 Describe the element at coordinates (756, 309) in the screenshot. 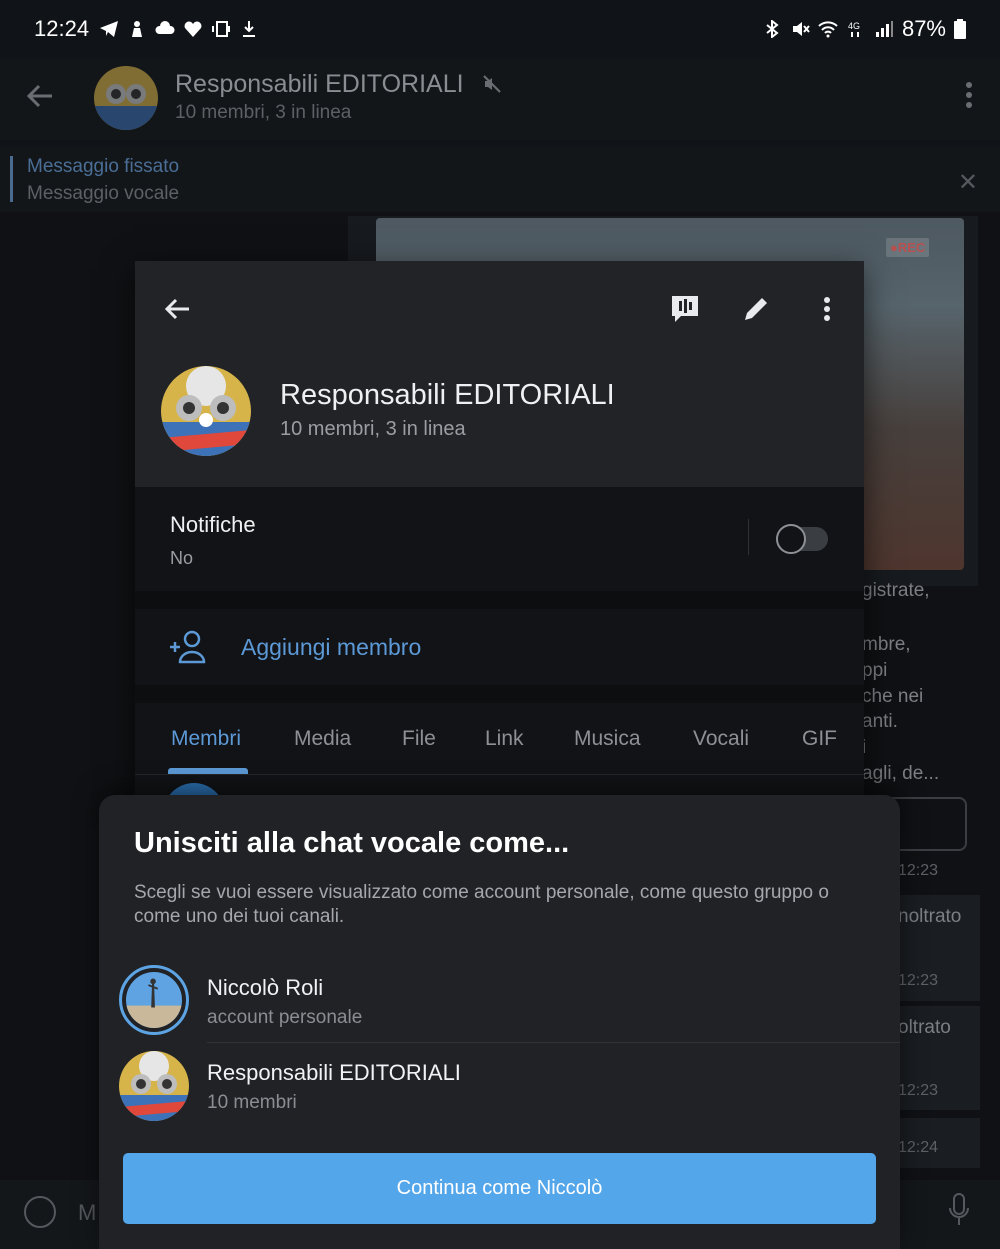

I see `edit-pencil-icon` at that location.